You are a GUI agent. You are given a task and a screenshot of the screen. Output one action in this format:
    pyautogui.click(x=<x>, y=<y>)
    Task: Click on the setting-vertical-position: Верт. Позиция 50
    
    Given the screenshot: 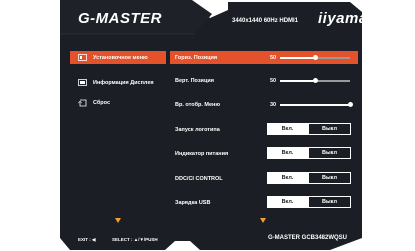 What is the action you would take?
    pyautogui.click(x=264, y=80)
    